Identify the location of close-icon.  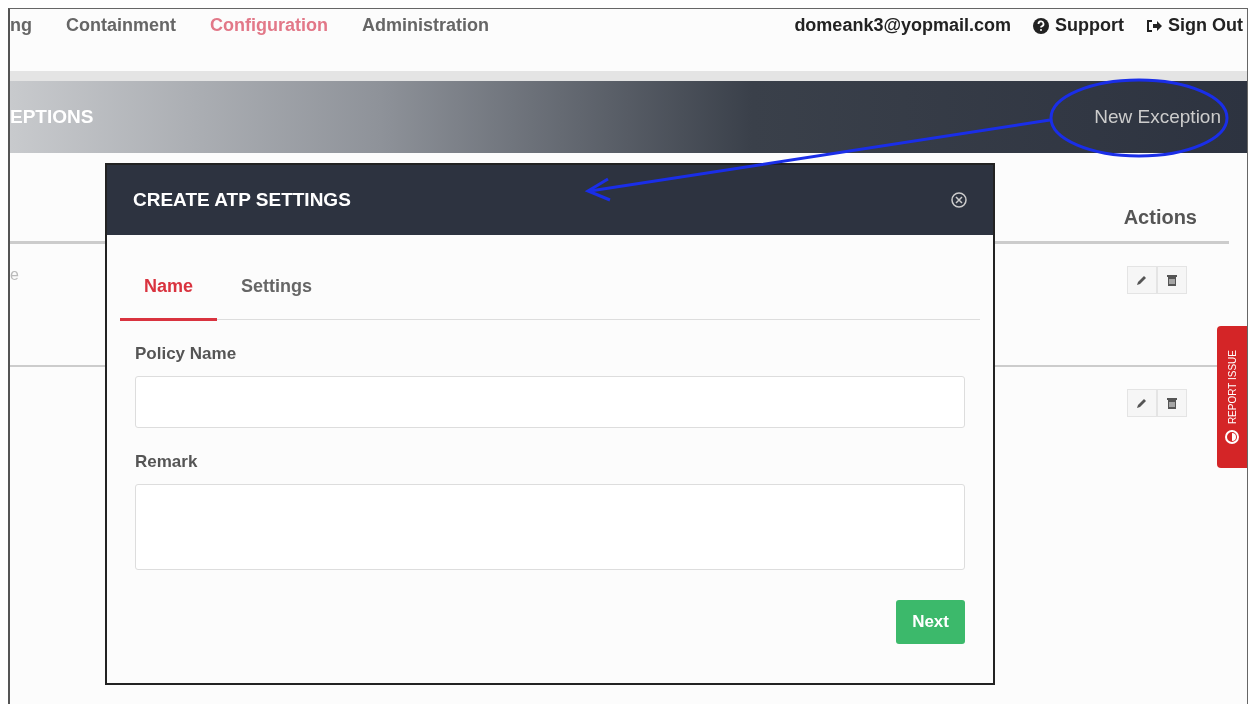
(959, 200).